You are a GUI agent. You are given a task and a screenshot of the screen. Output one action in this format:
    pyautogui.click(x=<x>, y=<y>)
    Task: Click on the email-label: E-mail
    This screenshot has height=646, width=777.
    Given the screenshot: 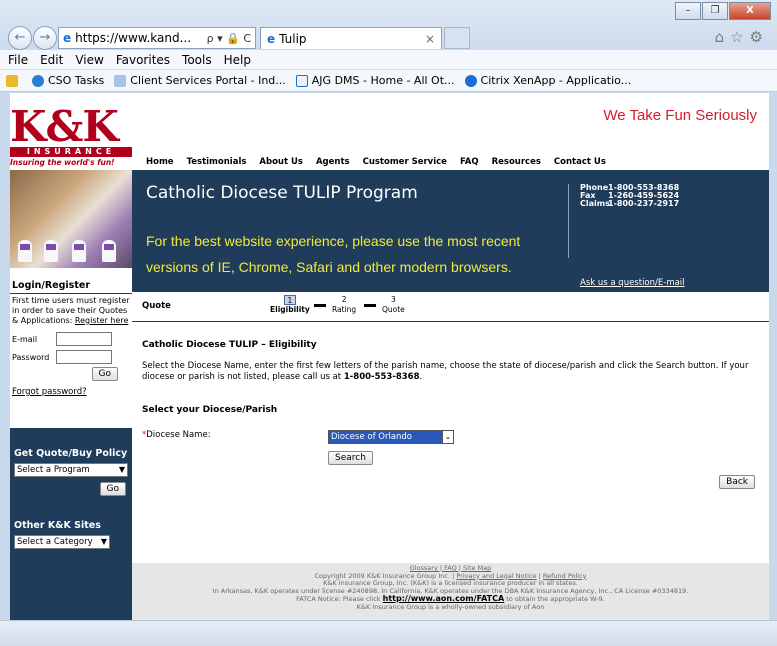 What is the action you would take?
    pyautogui.click(x=25, y=339)
    